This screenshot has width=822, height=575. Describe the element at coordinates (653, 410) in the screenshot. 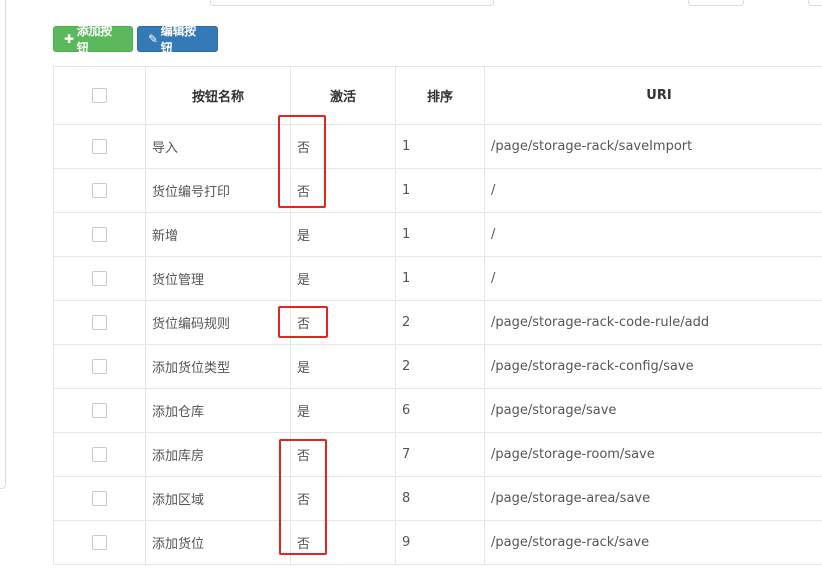

I see `cell-uri: /page/storage/save` at that location.